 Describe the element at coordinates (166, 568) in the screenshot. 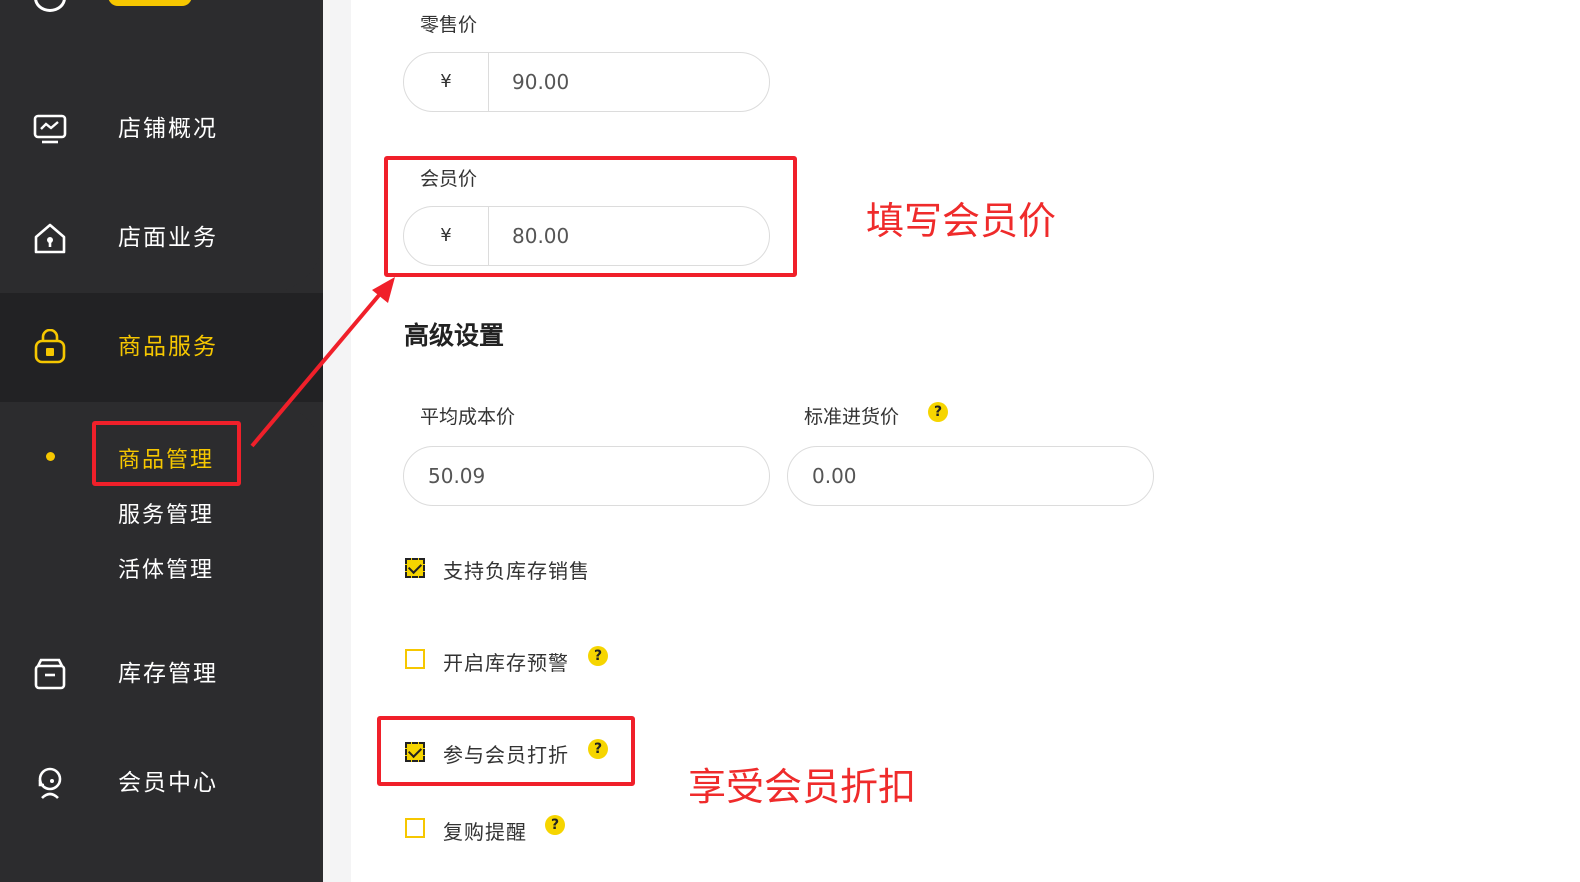

I see `sub-item-live-animal-management: 活体管理` at that location.